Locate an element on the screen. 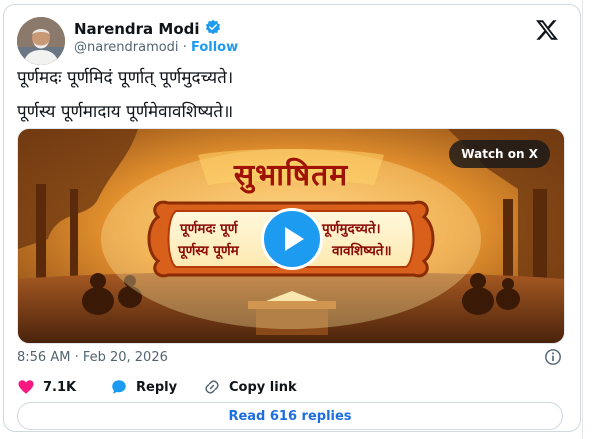  like-button: 7.1K is located at coordinates (63, 387).